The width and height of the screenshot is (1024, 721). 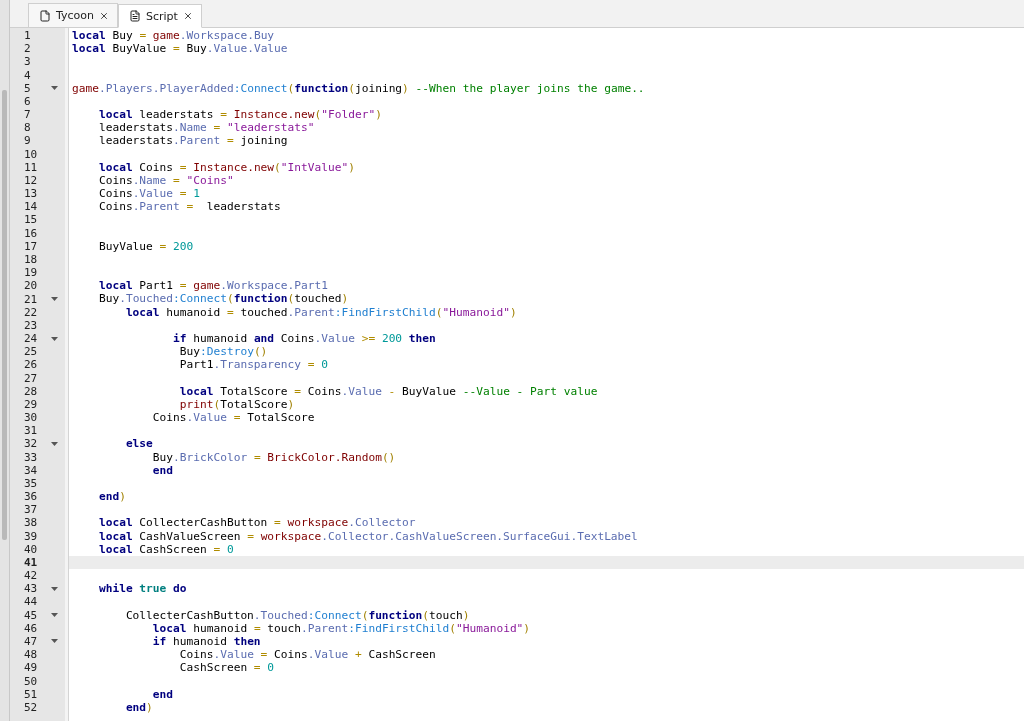 I want to click on editor-tab: Script, so click(x=160, y=16).